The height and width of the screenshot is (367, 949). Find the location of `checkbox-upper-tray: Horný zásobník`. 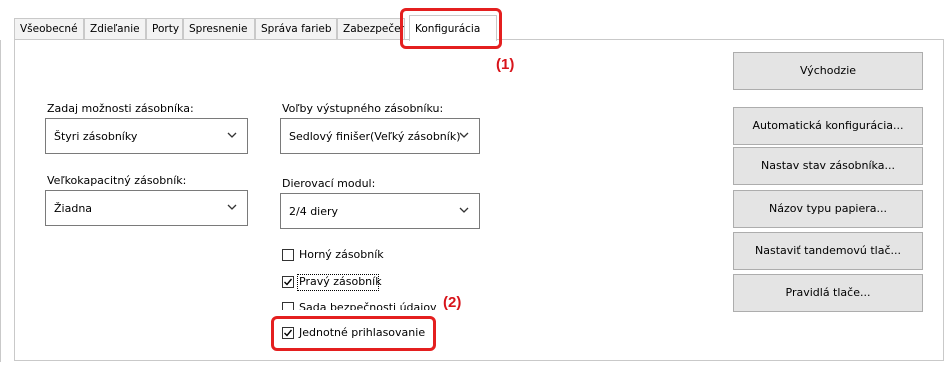

checkbox-upper-tray: Horný zásobník is located at coordinates (342, 256).